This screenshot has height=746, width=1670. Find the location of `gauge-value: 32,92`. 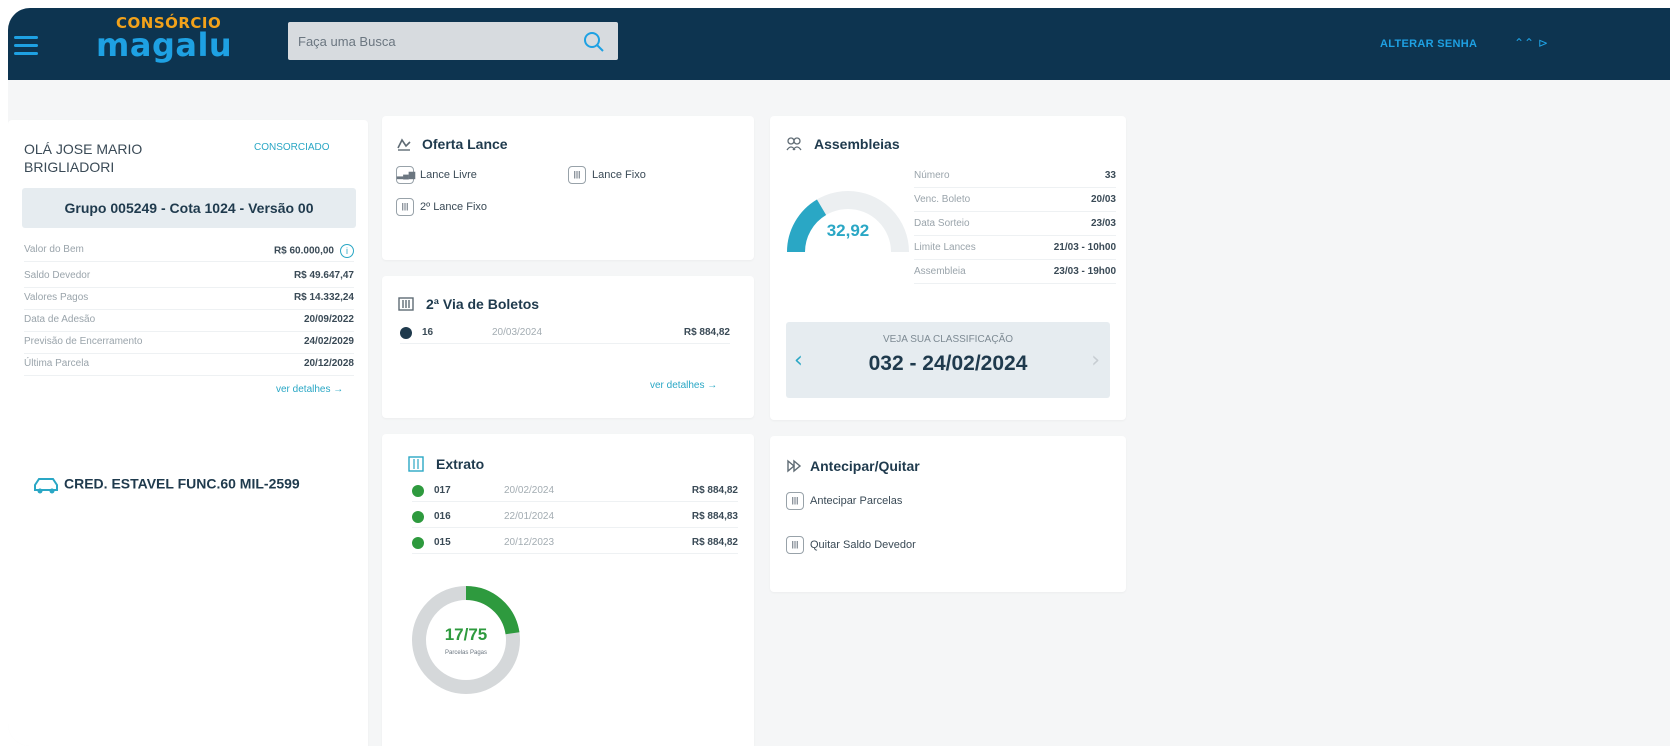

gauge-value: 32,92 is located at coordinates (848, 230).